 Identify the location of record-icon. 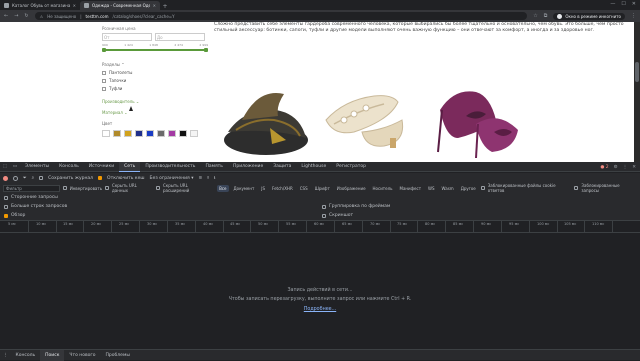
(5, 178).